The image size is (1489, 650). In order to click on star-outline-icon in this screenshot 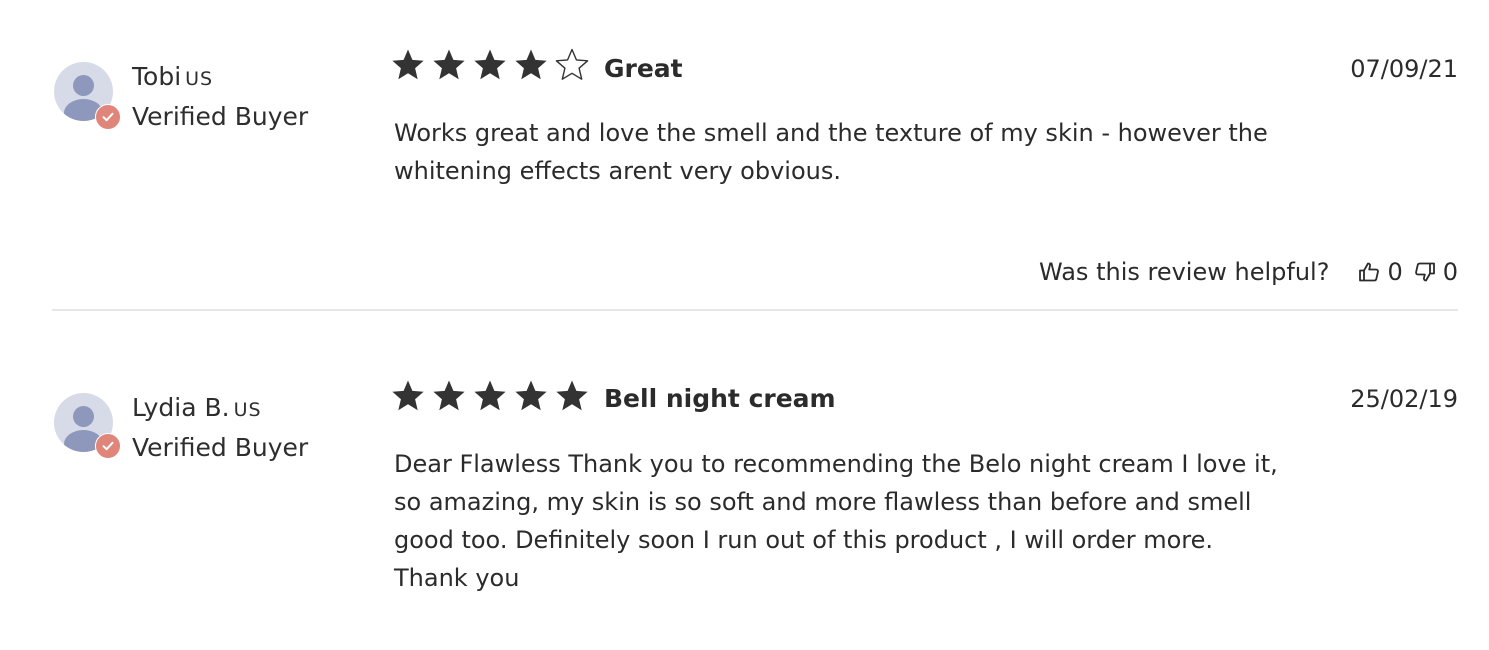, I will do `click(572, 64)`.